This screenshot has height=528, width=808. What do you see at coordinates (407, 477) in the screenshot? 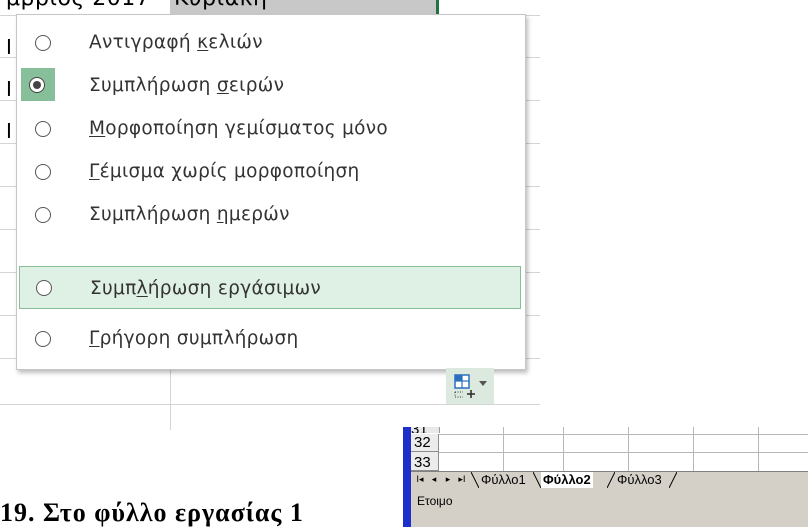
I see `window-border` at bounding box center [407, 477].